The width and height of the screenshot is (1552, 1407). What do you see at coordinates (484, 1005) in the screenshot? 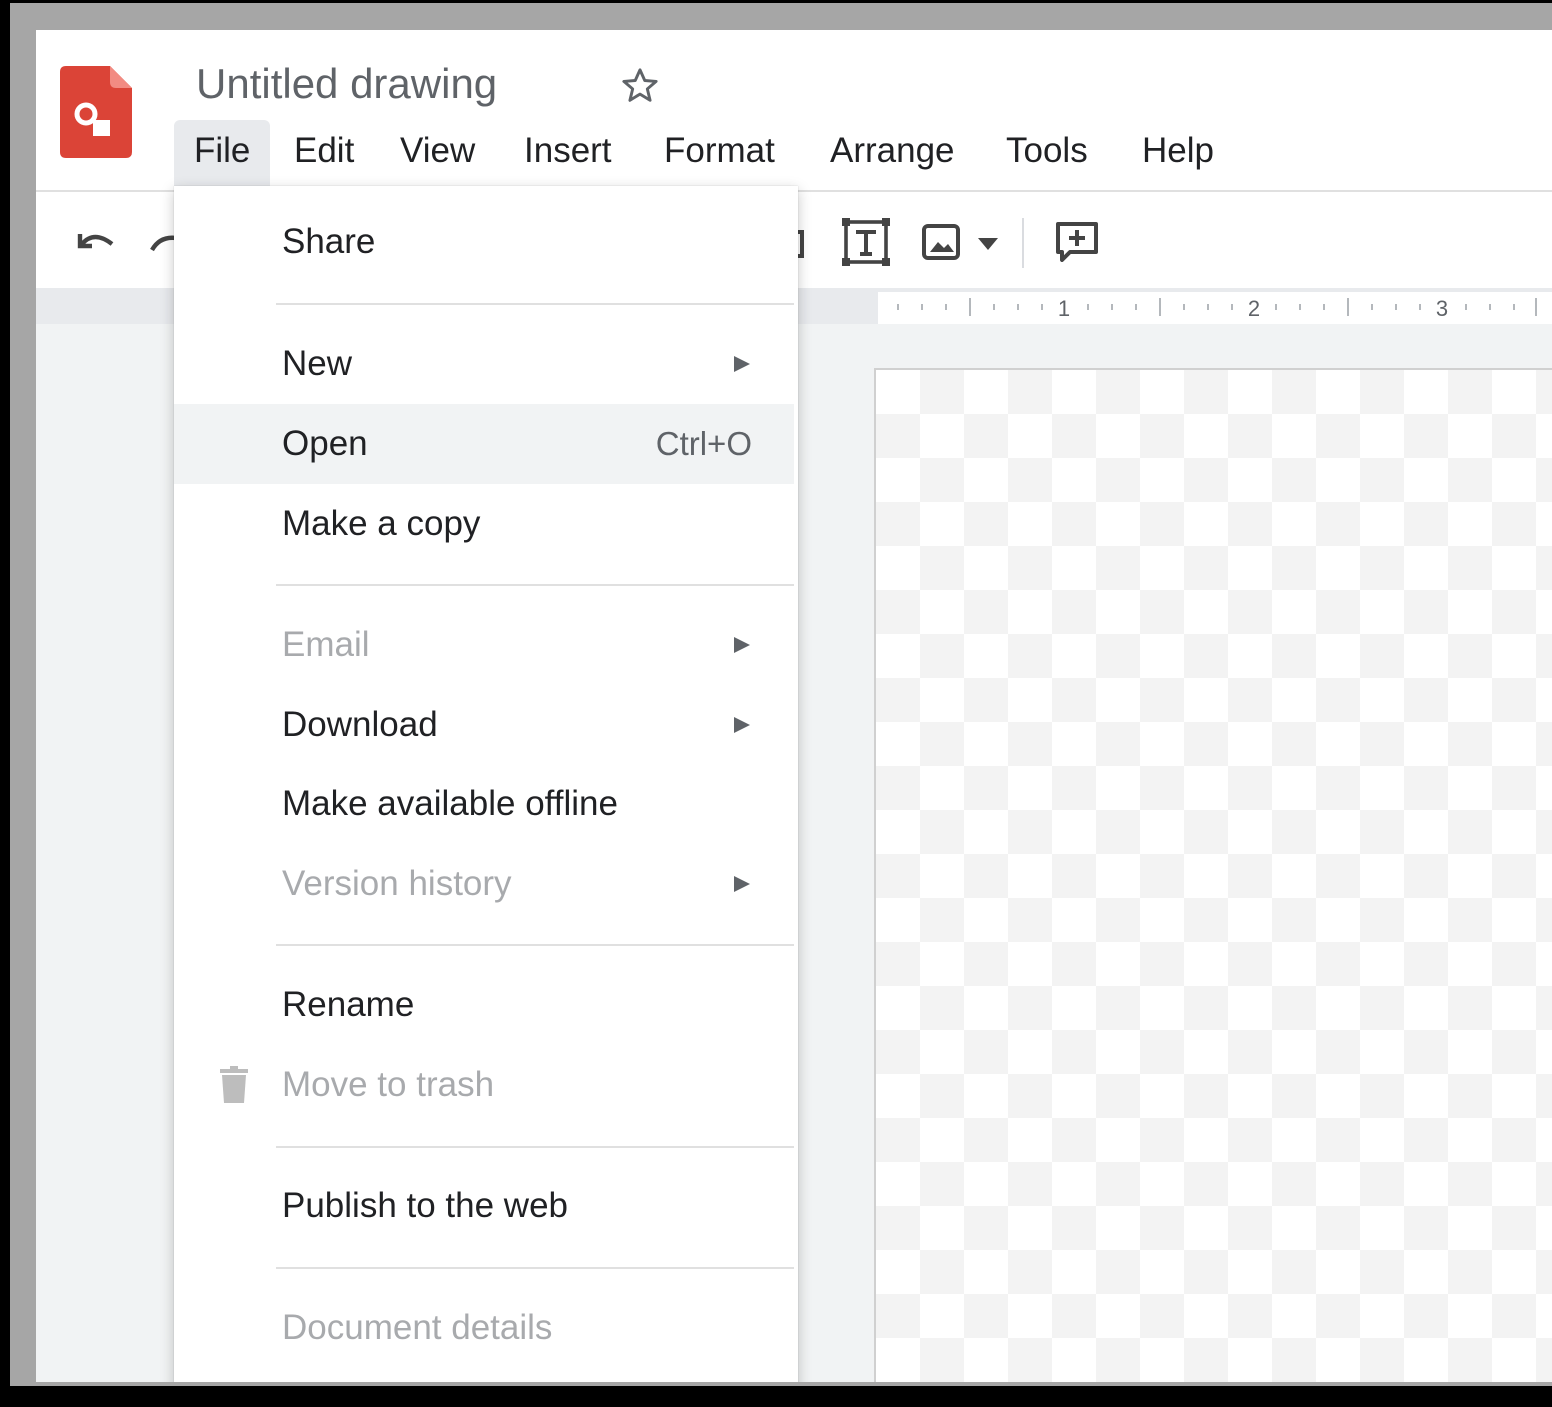
I see `menu-item-rename: Rename` at bounding box center [484, 1005].